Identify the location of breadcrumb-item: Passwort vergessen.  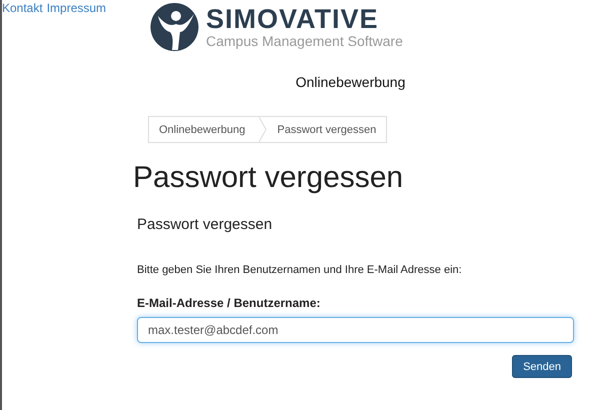
(326, 129).